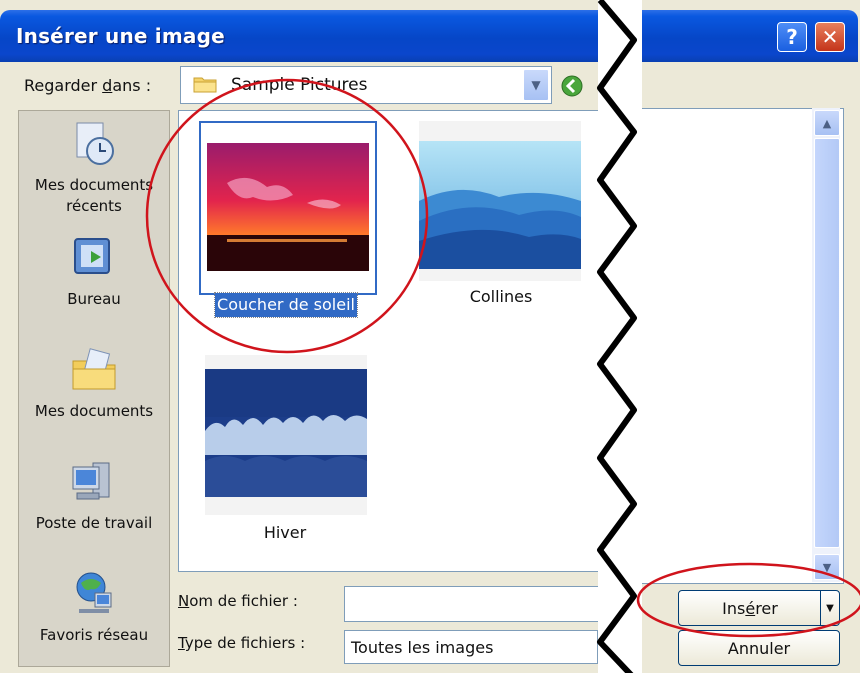 This screenshot has height=673, width=860. I want to click on filename-label-rest: om de fichier :, so click(243, 601).